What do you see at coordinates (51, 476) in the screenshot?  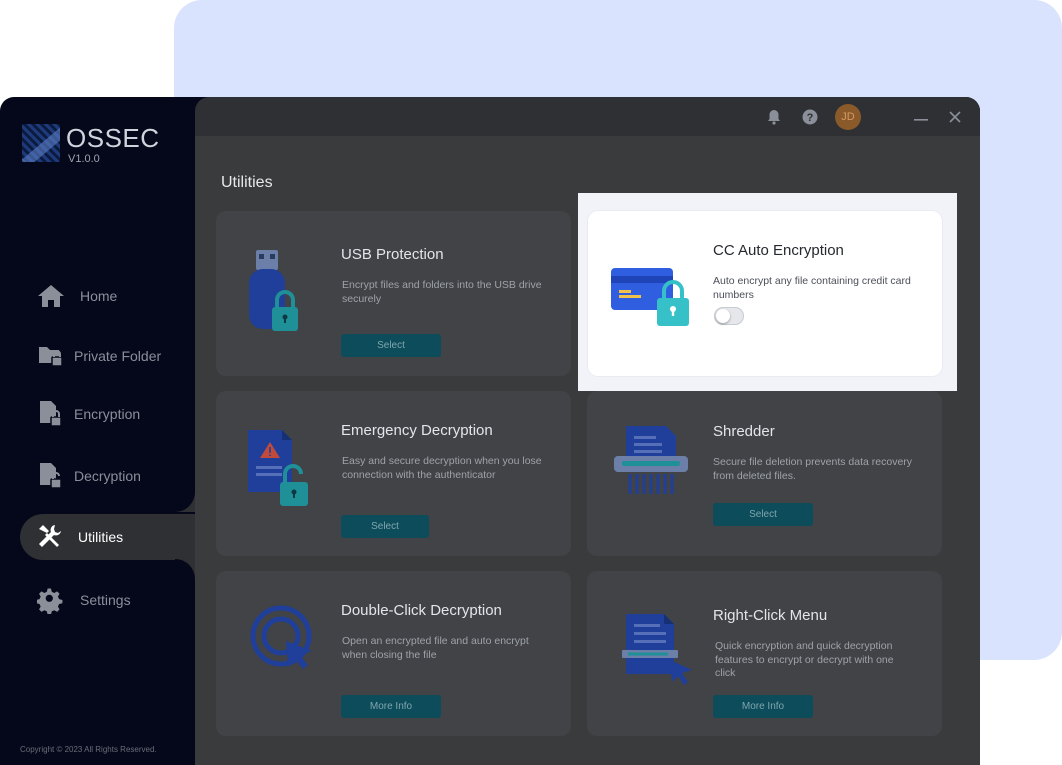 I see `file-unlock-icon` at bounding box center [51, 476].